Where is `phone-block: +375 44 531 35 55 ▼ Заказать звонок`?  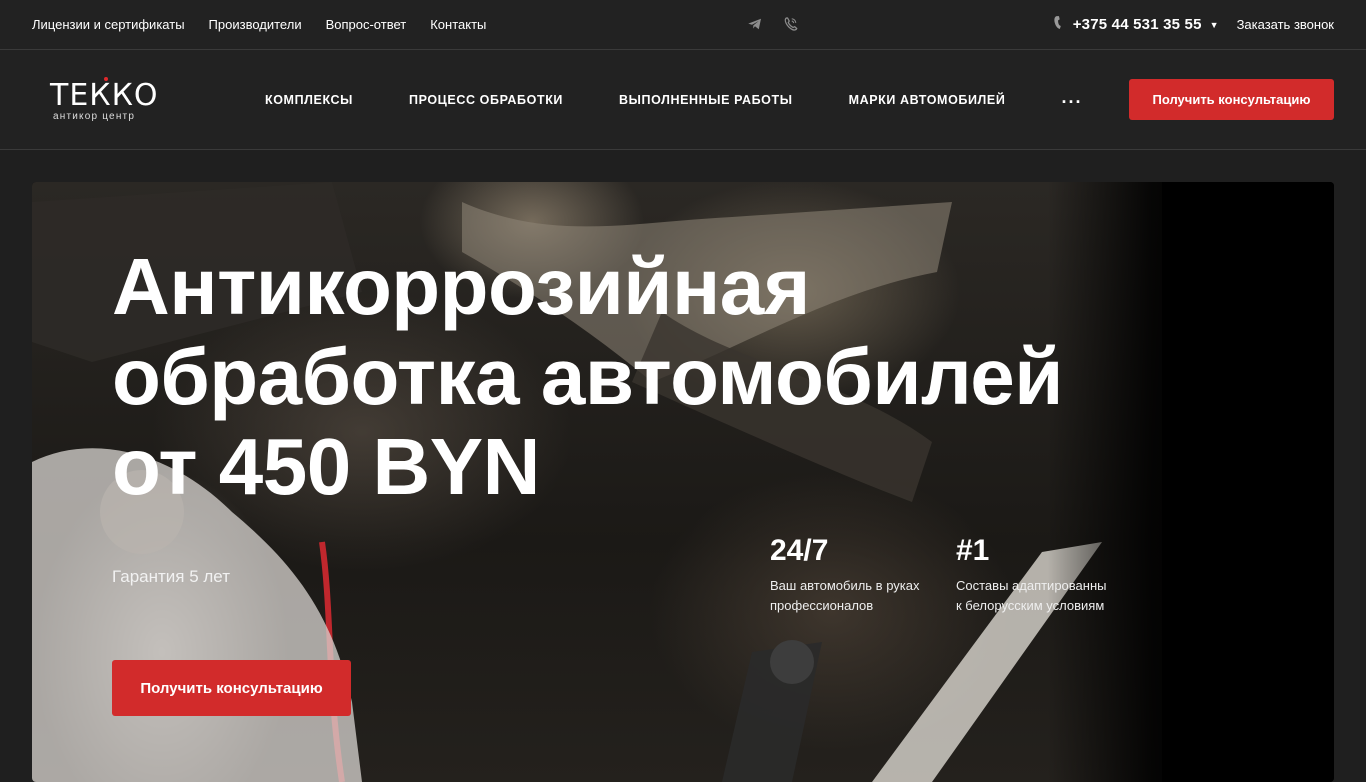 phone-block: +375 44 531 35 55 ▼ Заказать звонок is located at coordinates (1193, 24).